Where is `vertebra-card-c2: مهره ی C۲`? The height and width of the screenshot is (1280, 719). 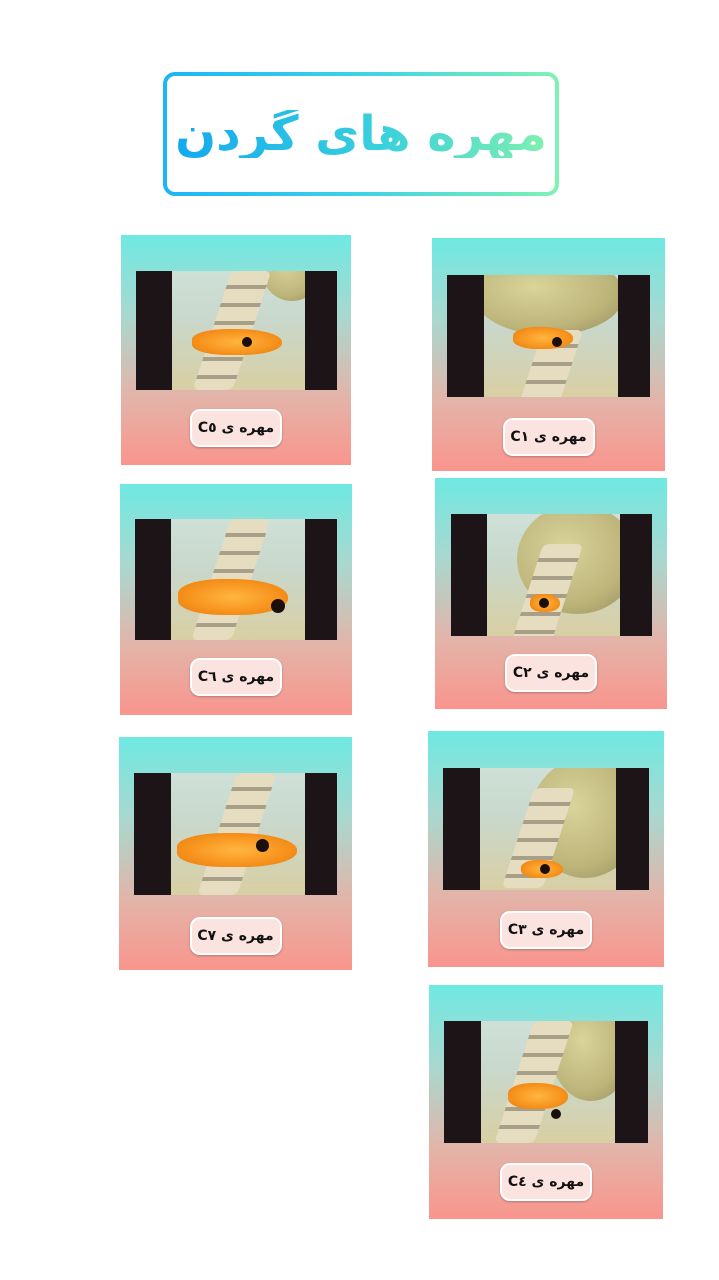 vertebra-card-c2: مهره ی C۲ is located at coordinates (551, 593).